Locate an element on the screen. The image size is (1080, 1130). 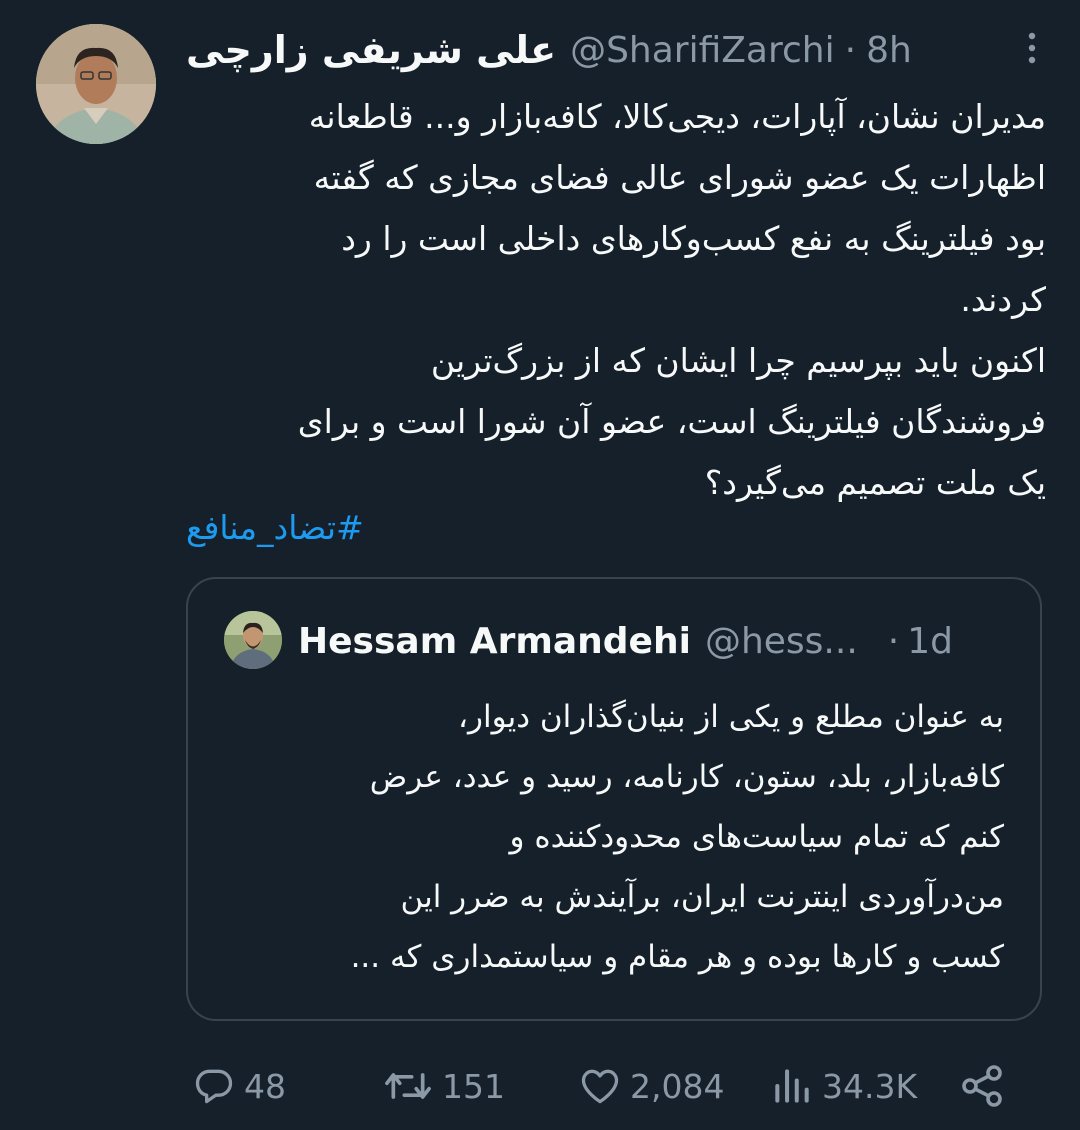
hashtag-link: #تضاد_منافع is located at coordinates (306, 528).